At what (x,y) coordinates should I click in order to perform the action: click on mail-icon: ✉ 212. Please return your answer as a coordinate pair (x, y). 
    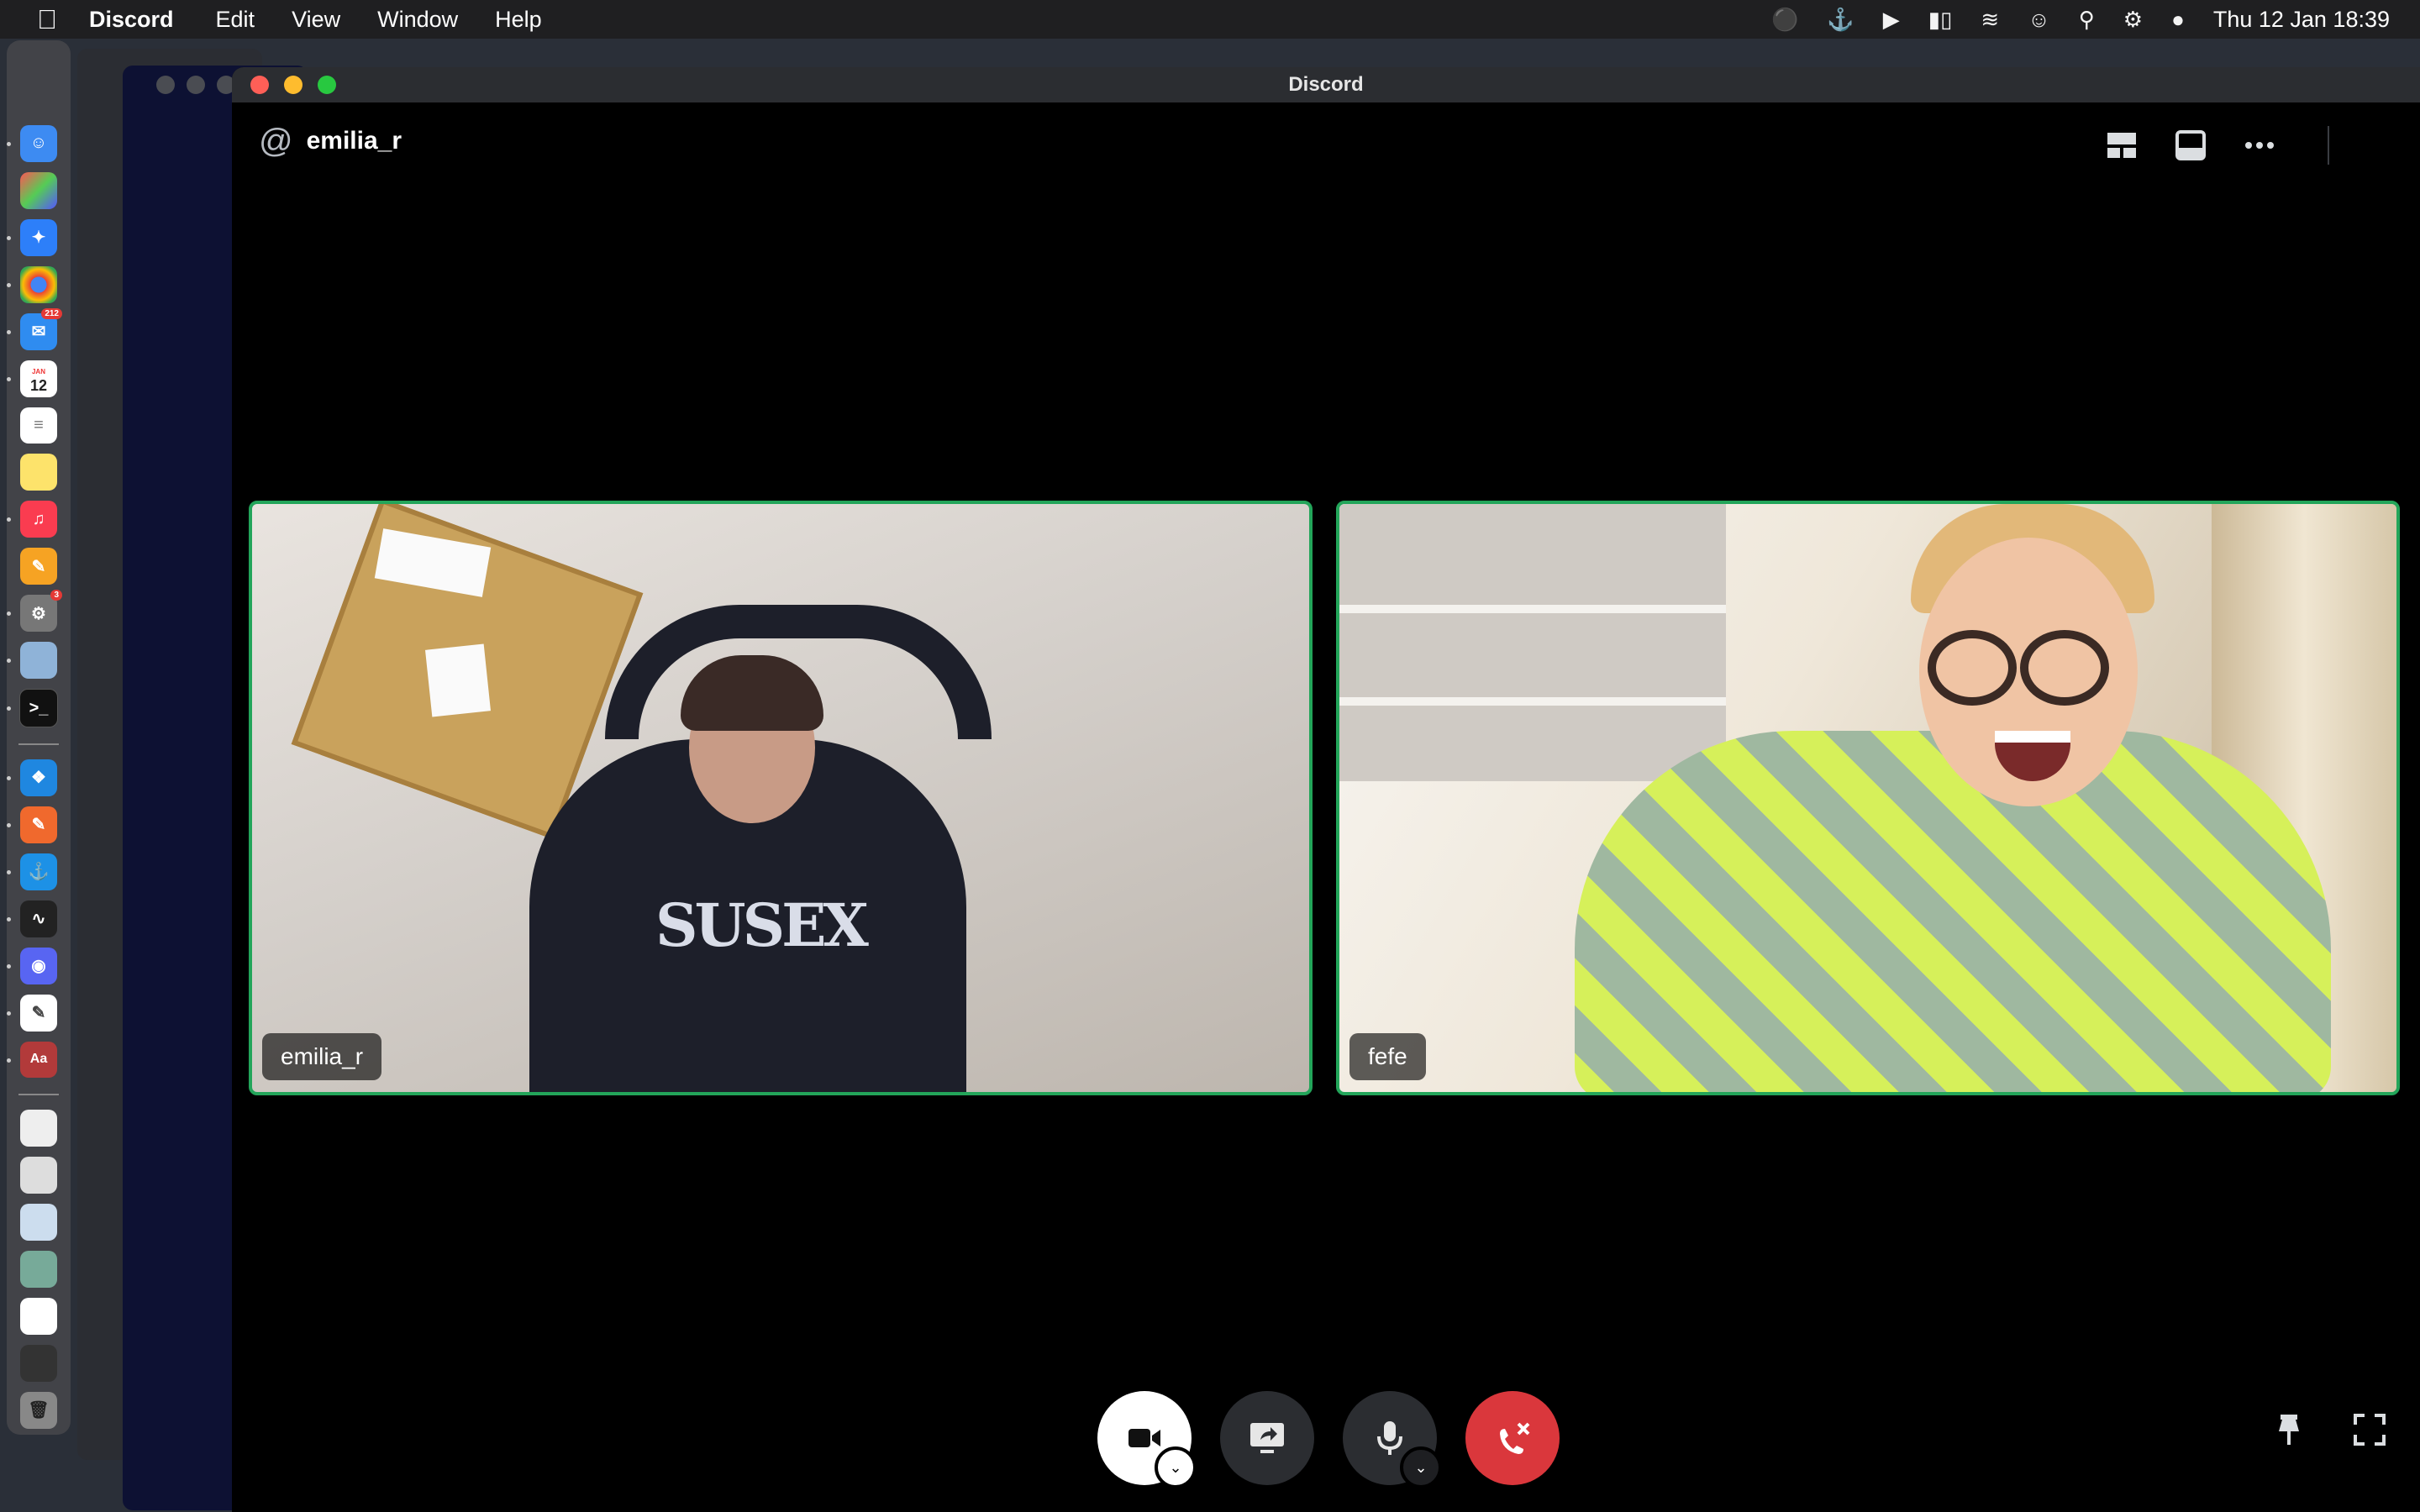
    Looking at the image, I should click on (34, 328).